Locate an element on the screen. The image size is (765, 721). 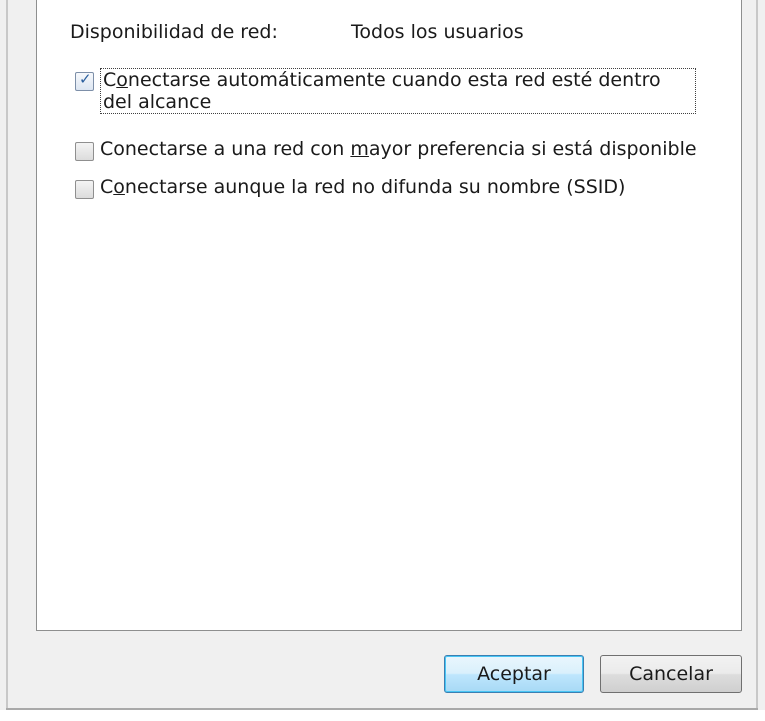
window-left-border is located at coordinates (7, 355).